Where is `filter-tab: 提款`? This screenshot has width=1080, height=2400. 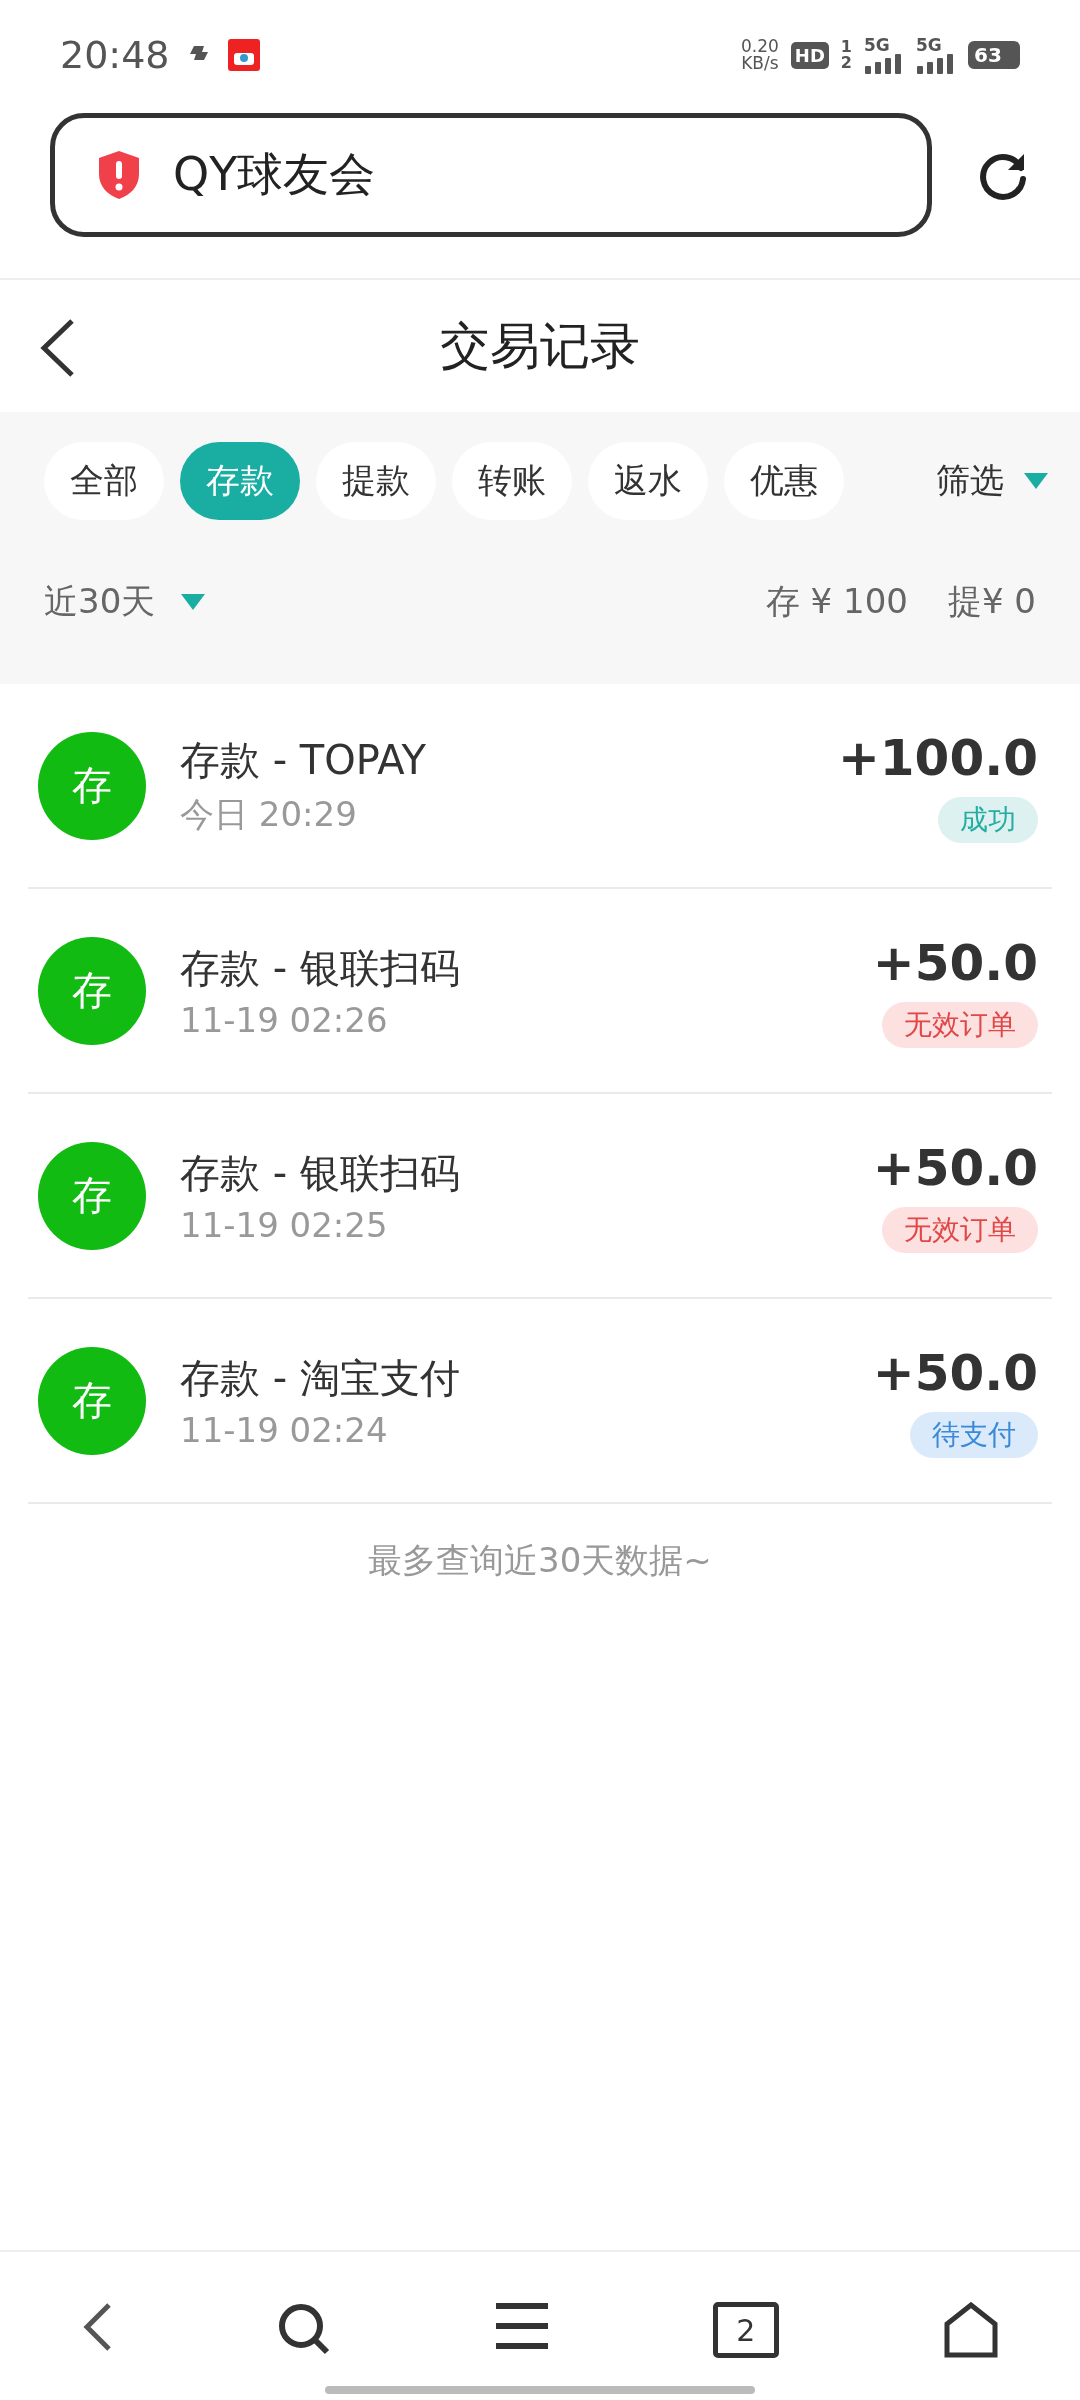
filter-tab: 提款 is located at coordinates (376, 481).